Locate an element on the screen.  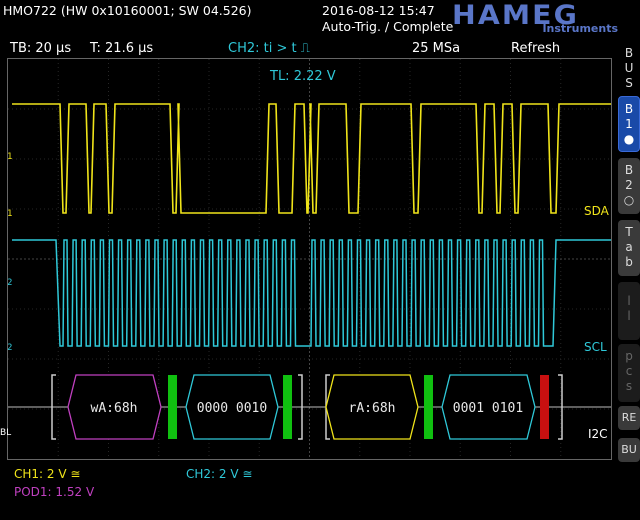
acquisition-mode: Auto-Trig. / Complete is located at coordinates (388, 26).